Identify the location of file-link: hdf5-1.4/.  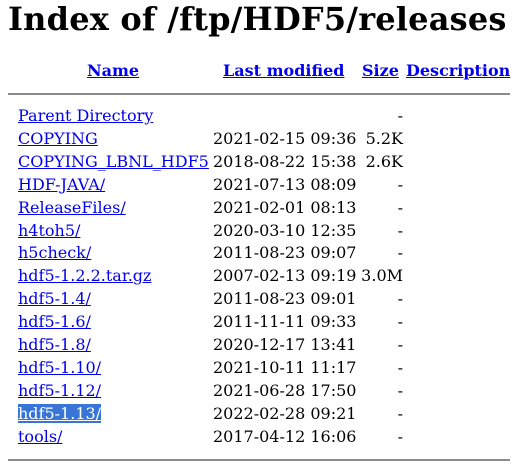
(54, 298).